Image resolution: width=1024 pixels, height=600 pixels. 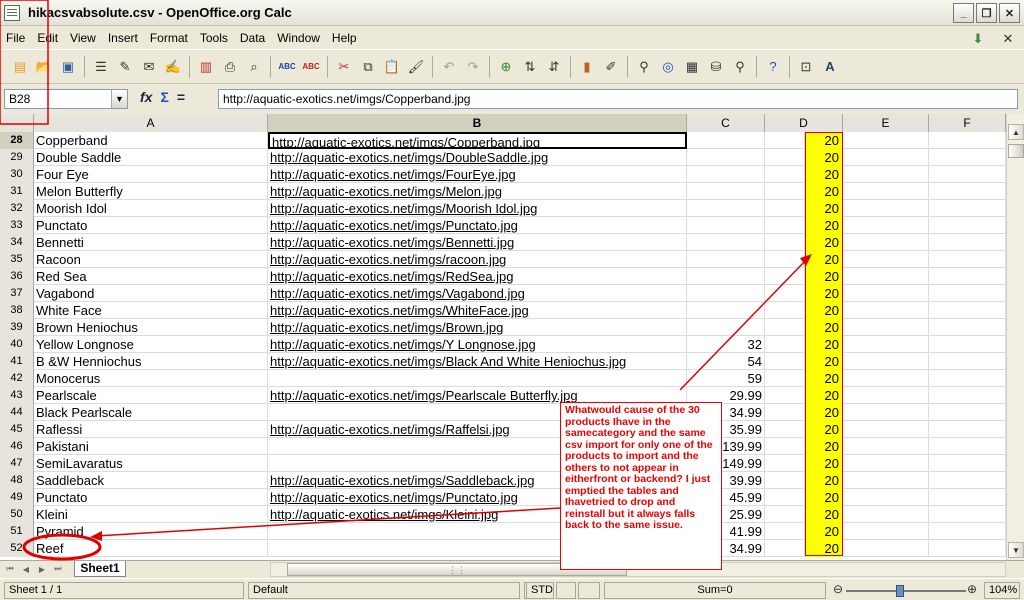 I want to click on name-box: B28 ▼, so click(x=66, y=99).